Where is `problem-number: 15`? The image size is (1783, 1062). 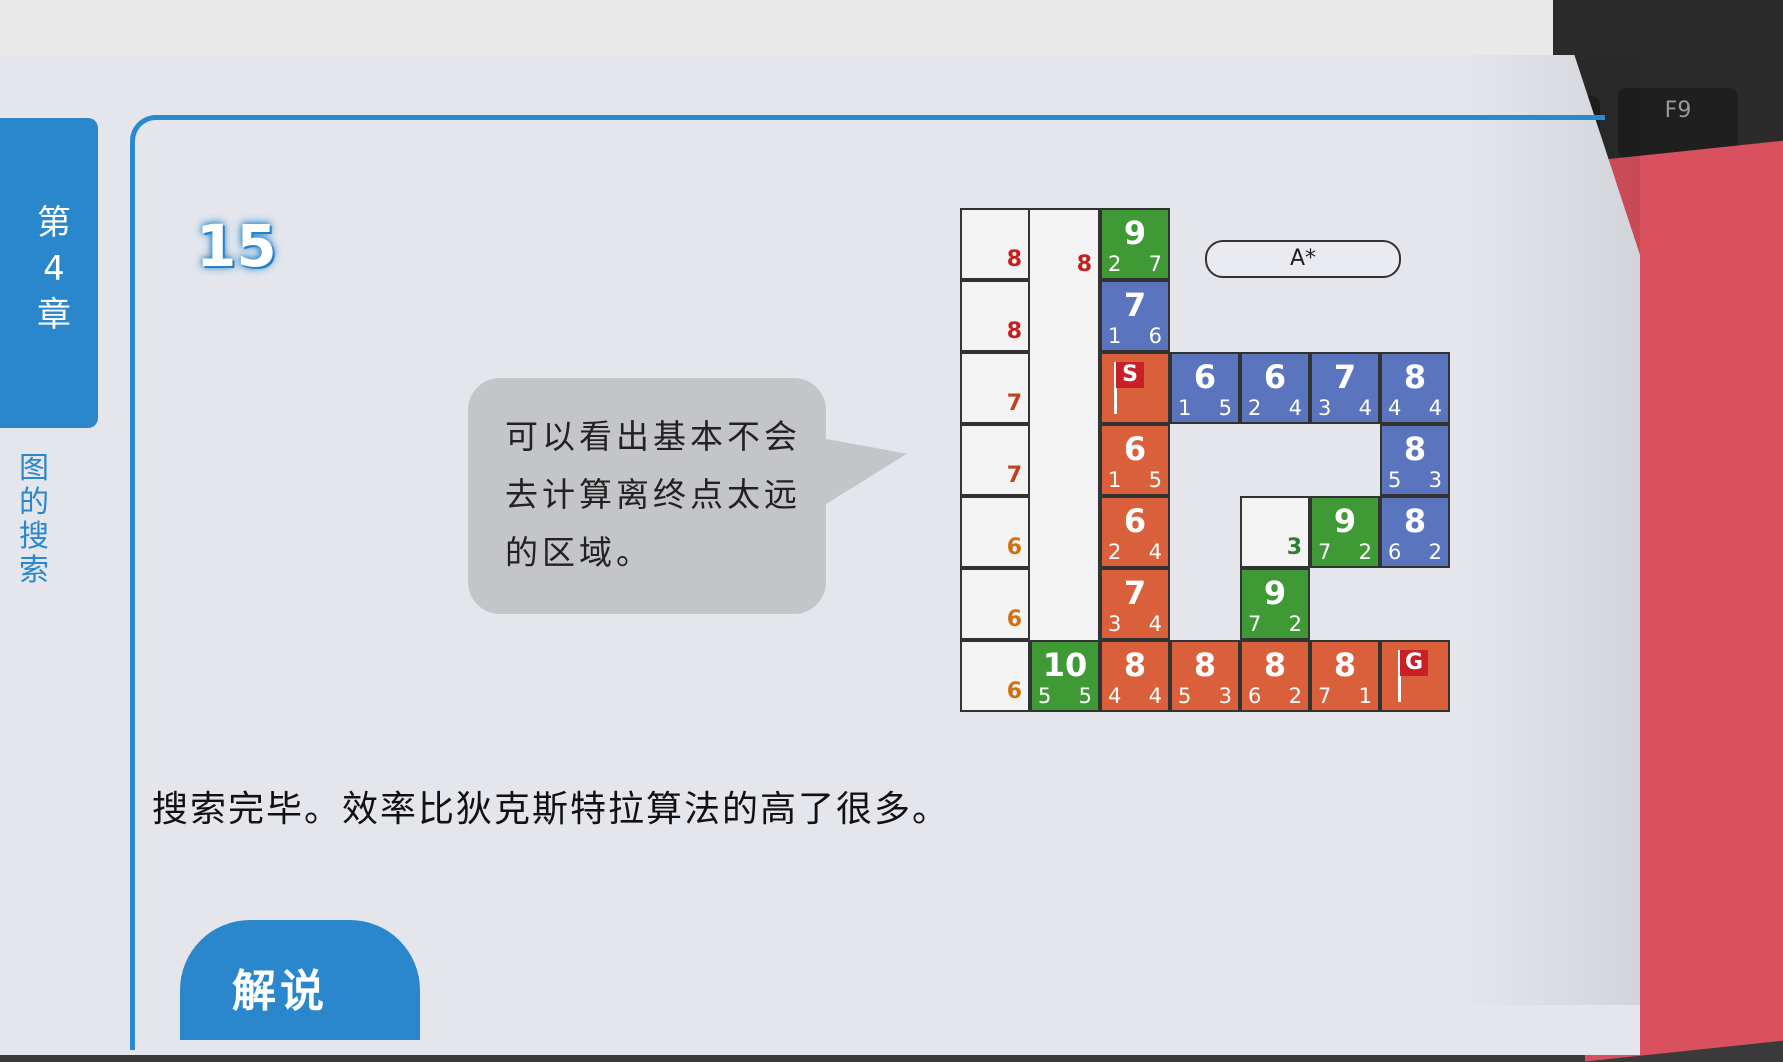 problem-number: 15 is located at coordinates (236, 246).